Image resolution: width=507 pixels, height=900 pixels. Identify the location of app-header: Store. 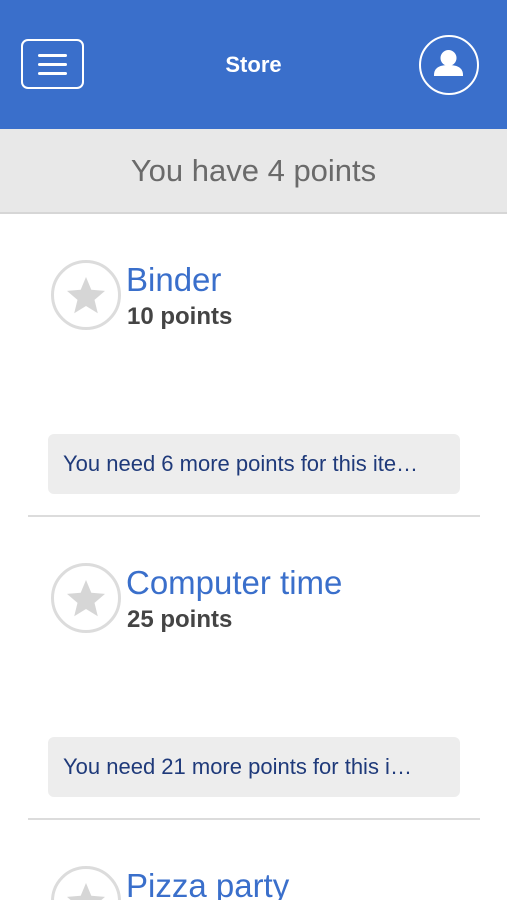
(253, 64).